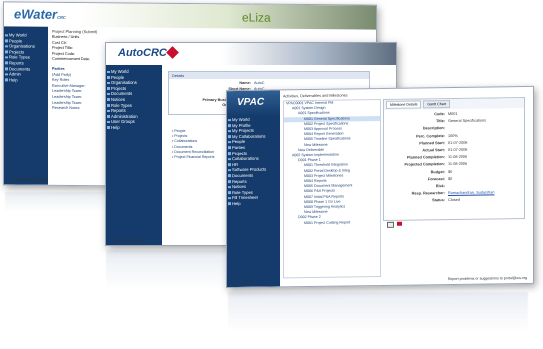  Describe the element at coordinates (438, 200) in the screenshot. I see `detail-label: Status:` at that location.